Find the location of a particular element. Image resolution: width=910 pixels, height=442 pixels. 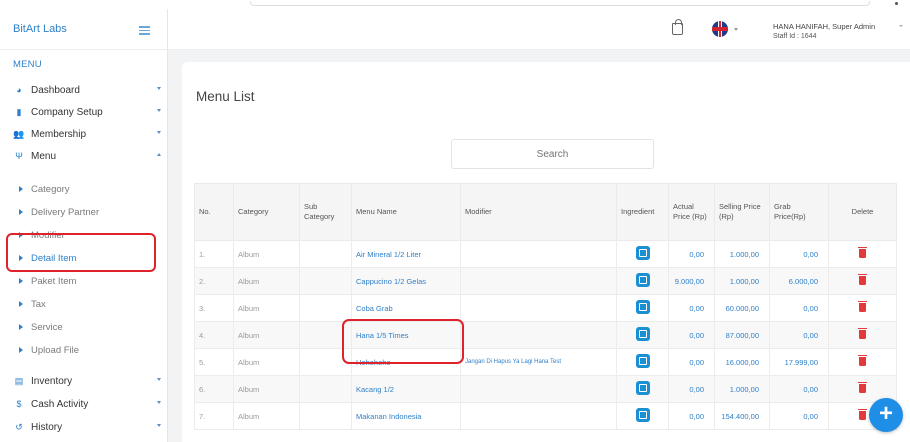

chevron-up-icon is located at coordinates (159, 154).